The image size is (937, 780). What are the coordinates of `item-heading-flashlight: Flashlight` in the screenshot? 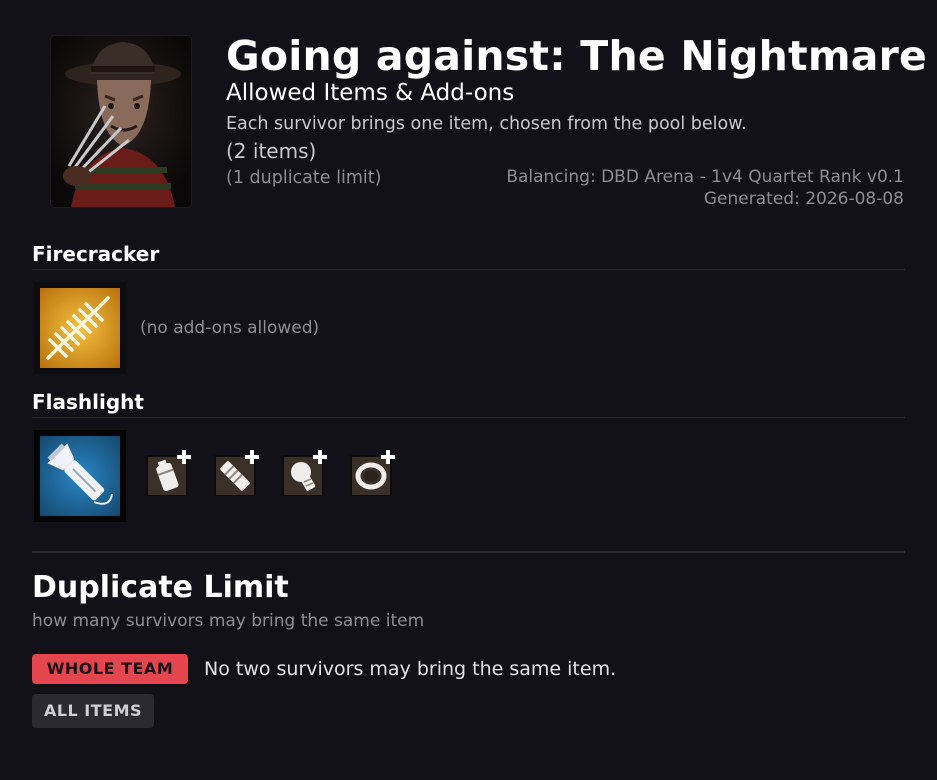 It's located at (88, 402).